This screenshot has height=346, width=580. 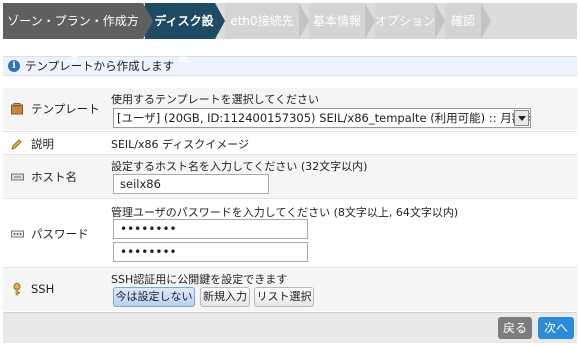 What do you see at coordinates (215, 99) in the screenshot?
I see `template-hint: 使用するテンプレートを選択してください` at bounding box center [215, 99].